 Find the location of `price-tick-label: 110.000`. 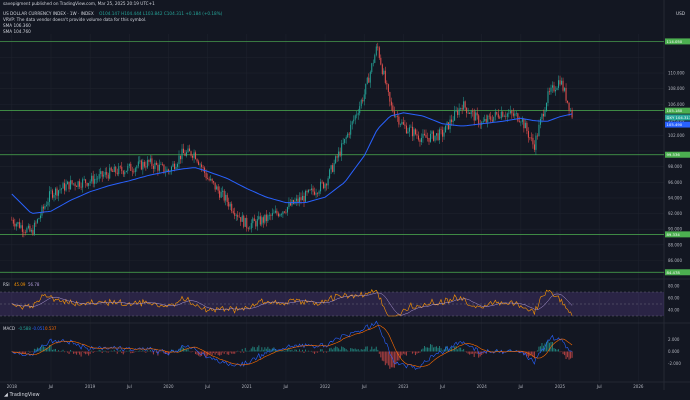

price-tick-label: 110.000 is located at coordinates (676, 73).